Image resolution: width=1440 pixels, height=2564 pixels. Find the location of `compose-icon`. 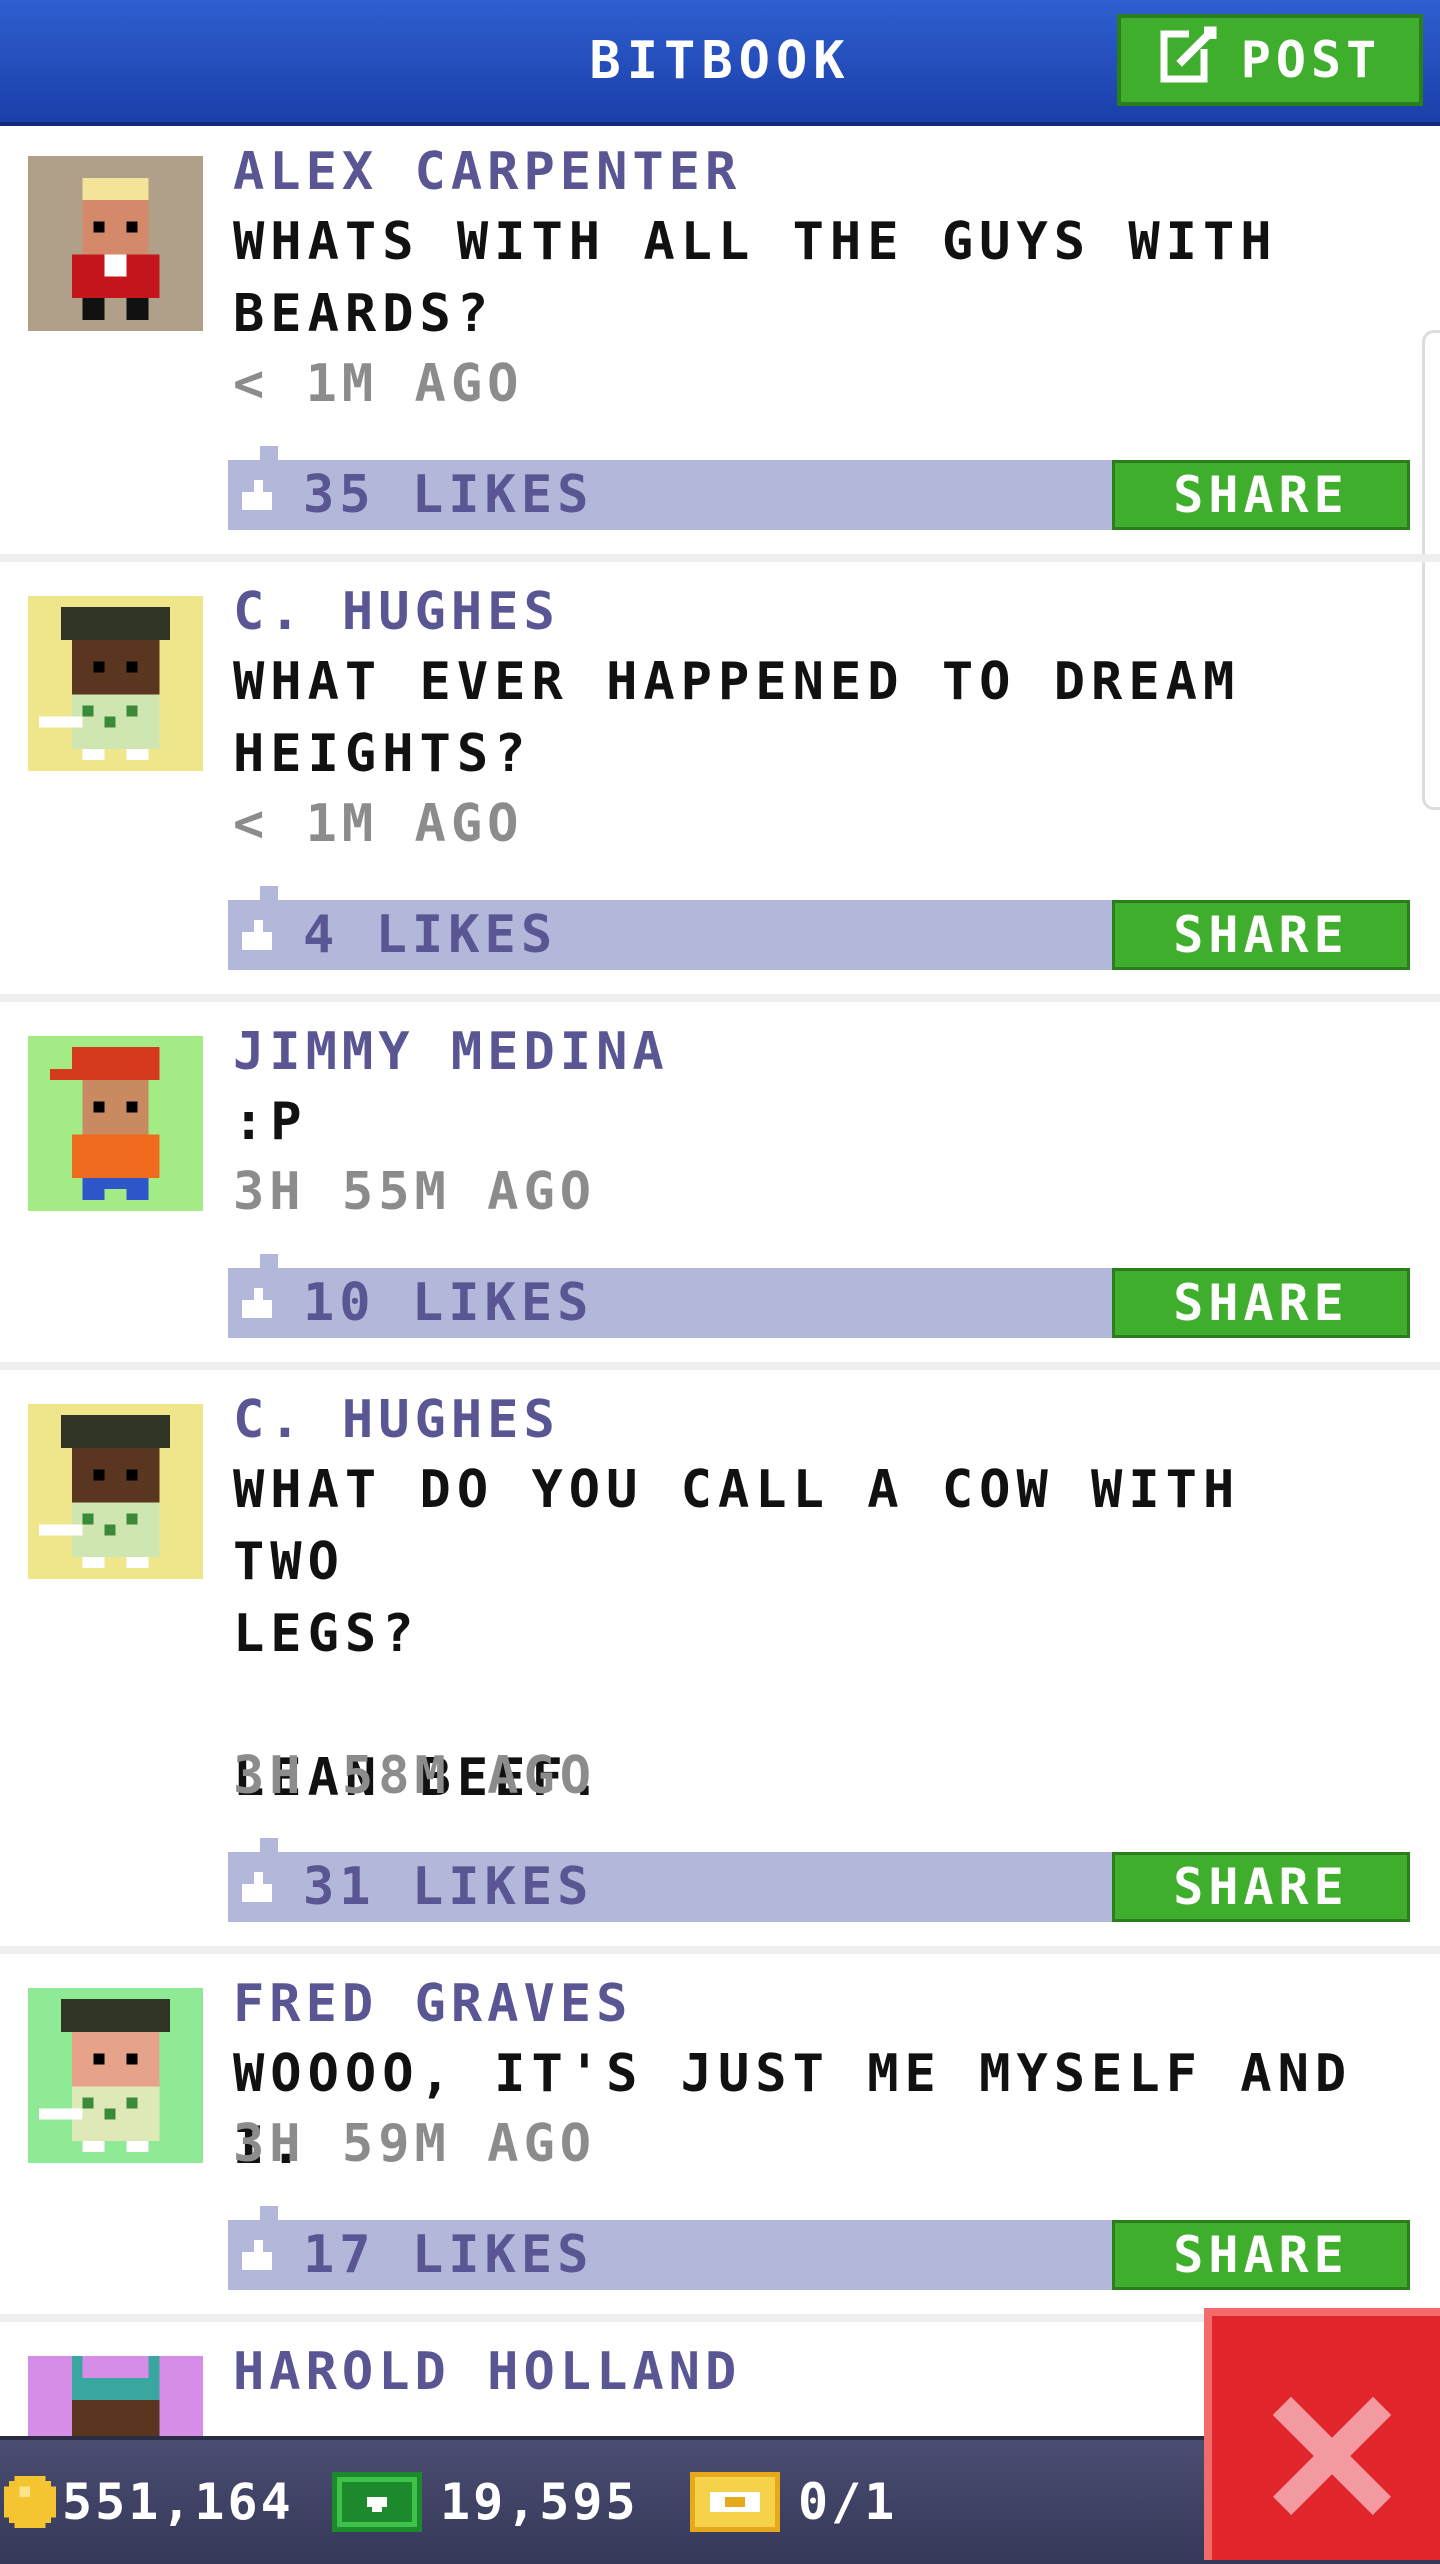

compose-icon is located at coordinates (1189, 60).